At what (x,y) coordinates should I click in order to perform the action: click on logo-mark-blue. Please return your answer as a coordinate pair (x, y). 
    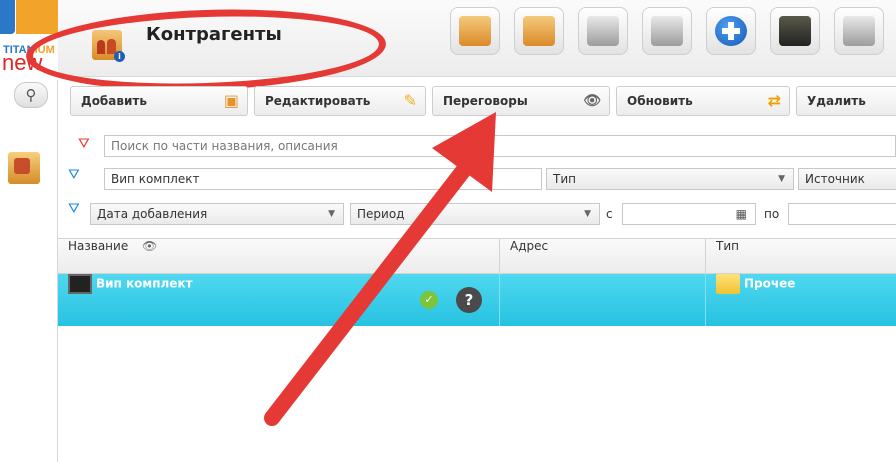
    Looking at the image, I should click on (7, 17).